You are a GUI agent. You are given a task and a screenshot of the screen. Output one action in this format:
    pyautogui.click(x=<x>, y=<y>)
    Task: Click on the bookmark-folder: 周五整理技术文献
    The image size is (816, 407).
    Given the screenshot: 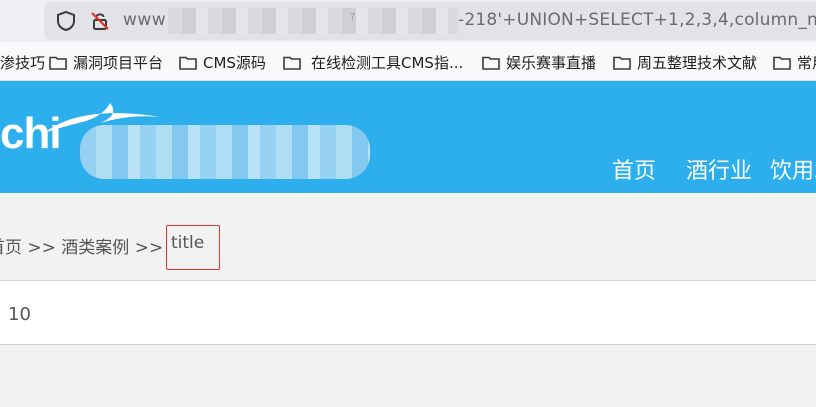 What is the action you would take?
    pyautogui.click(x=685, y=62)
    